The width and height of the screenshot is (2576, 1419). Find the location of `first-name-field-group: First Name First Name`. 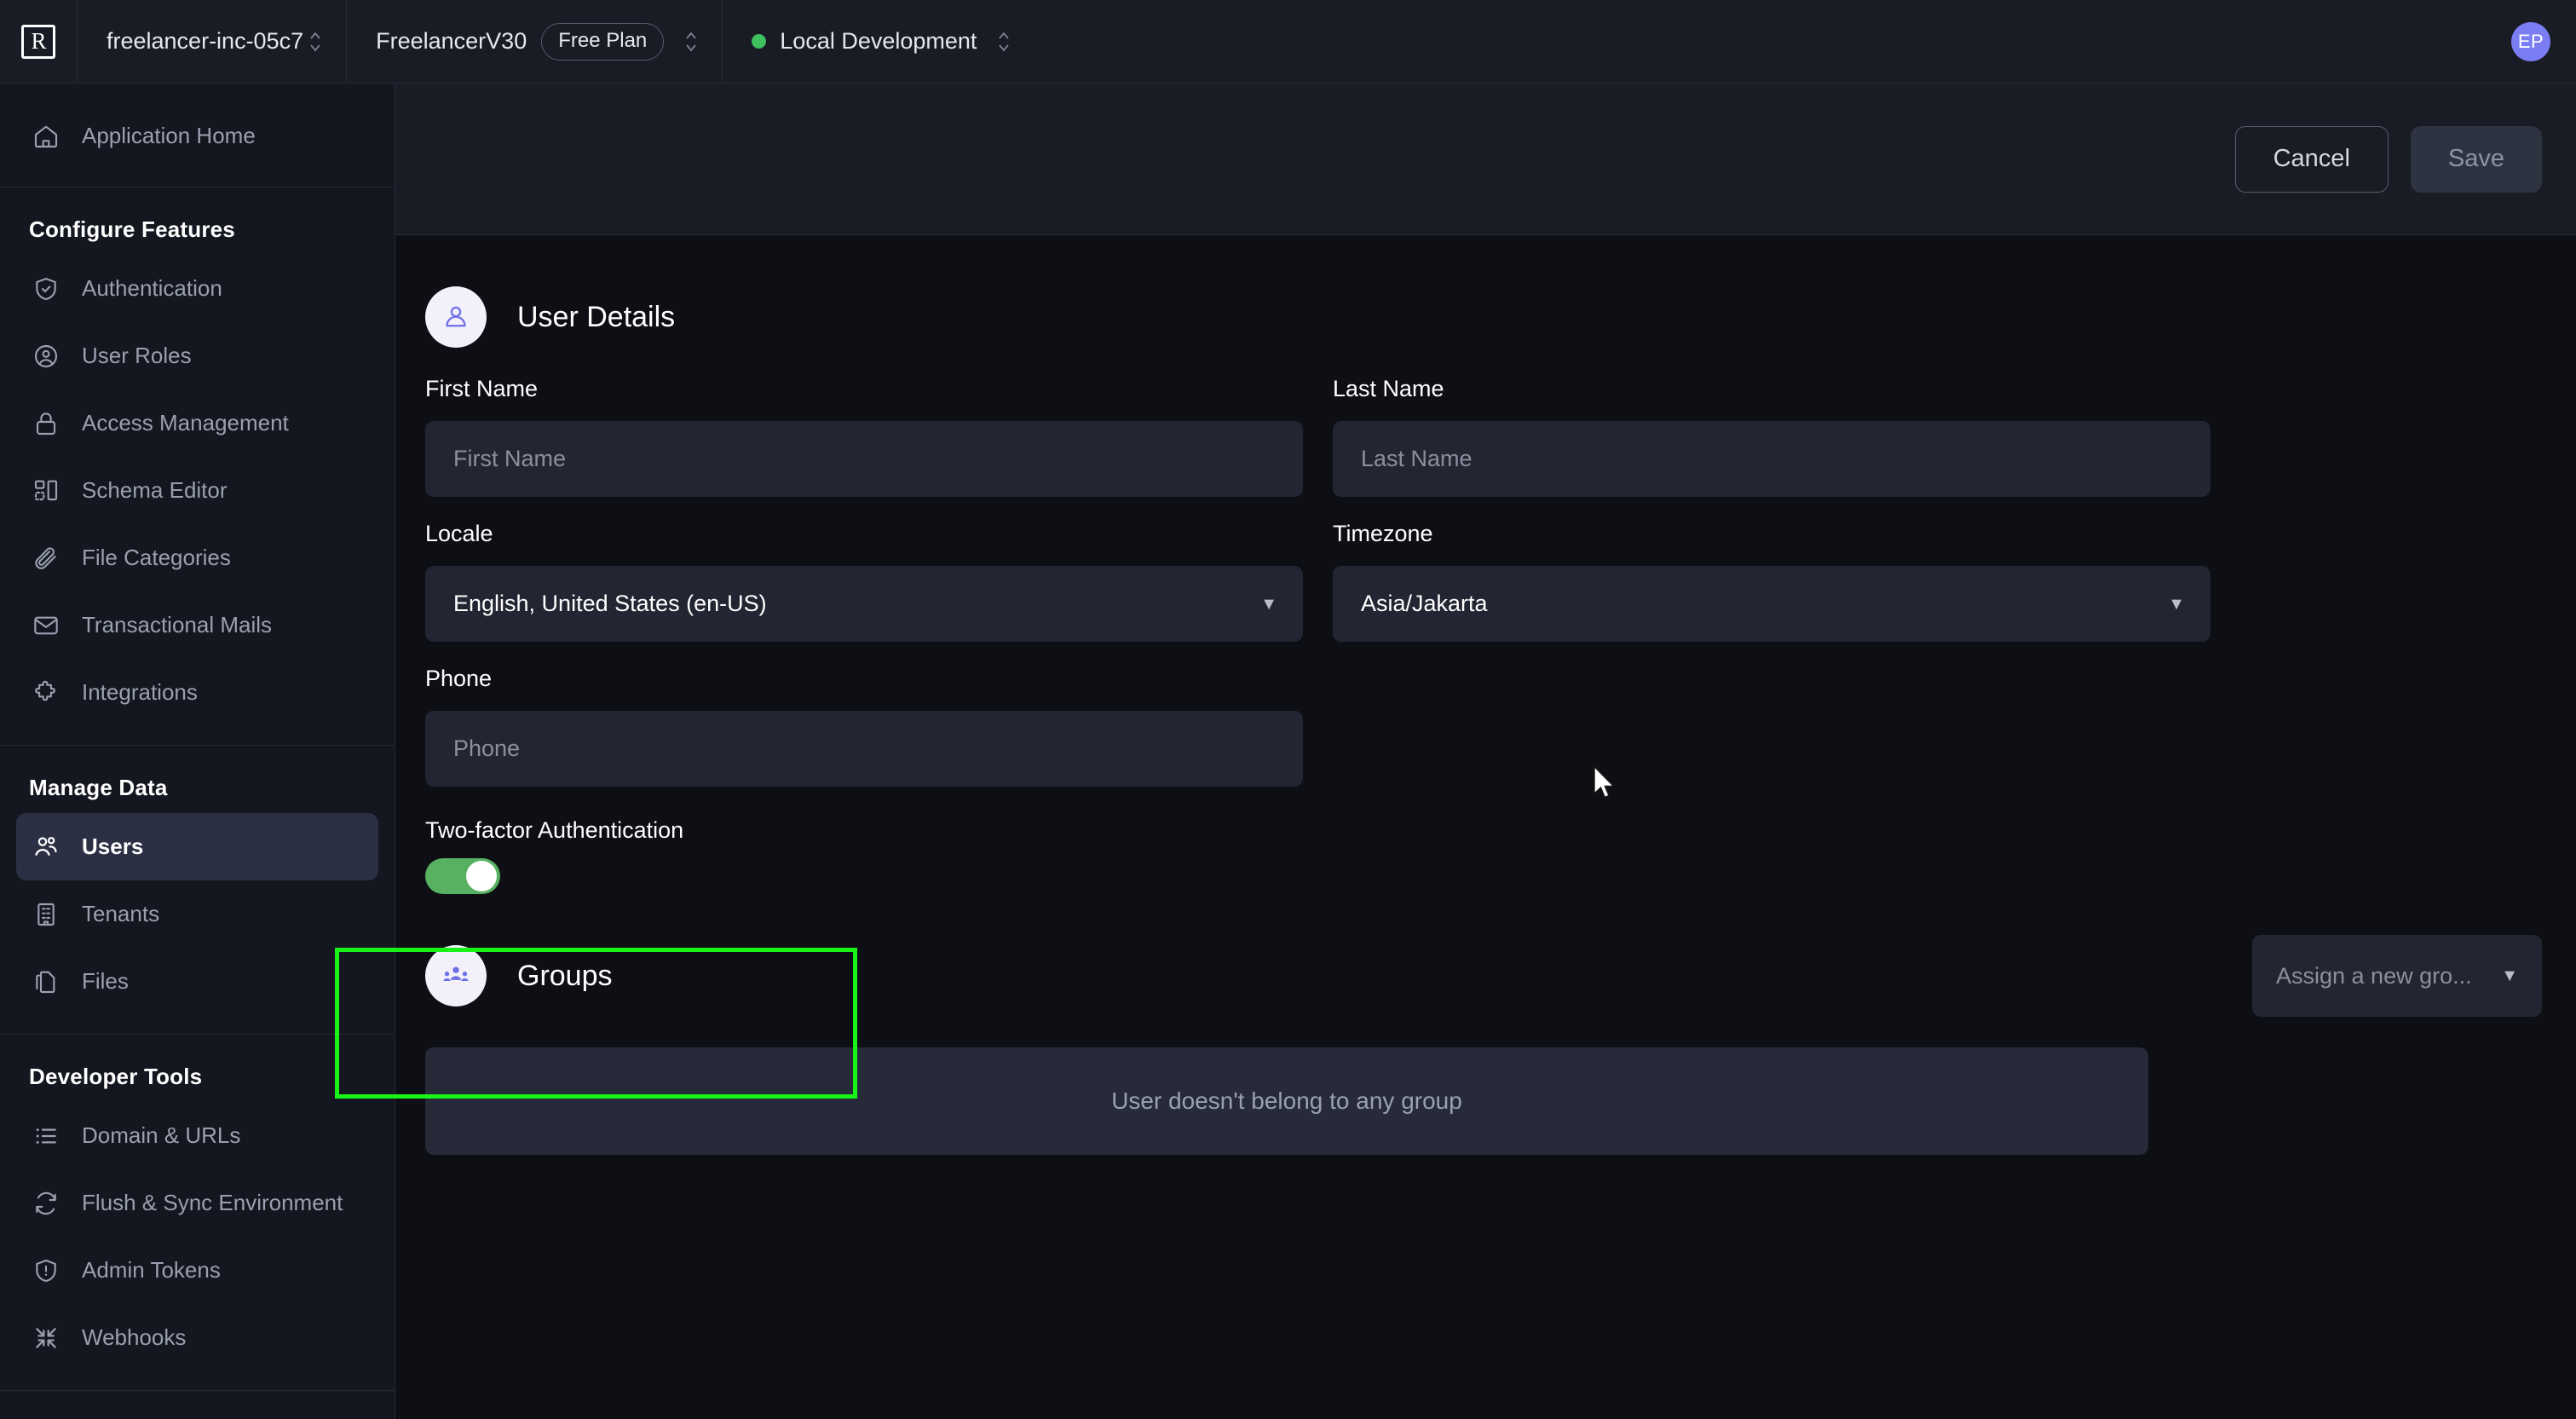

first-name-field-group: First Name First Name is located at coordinates (864, 436).